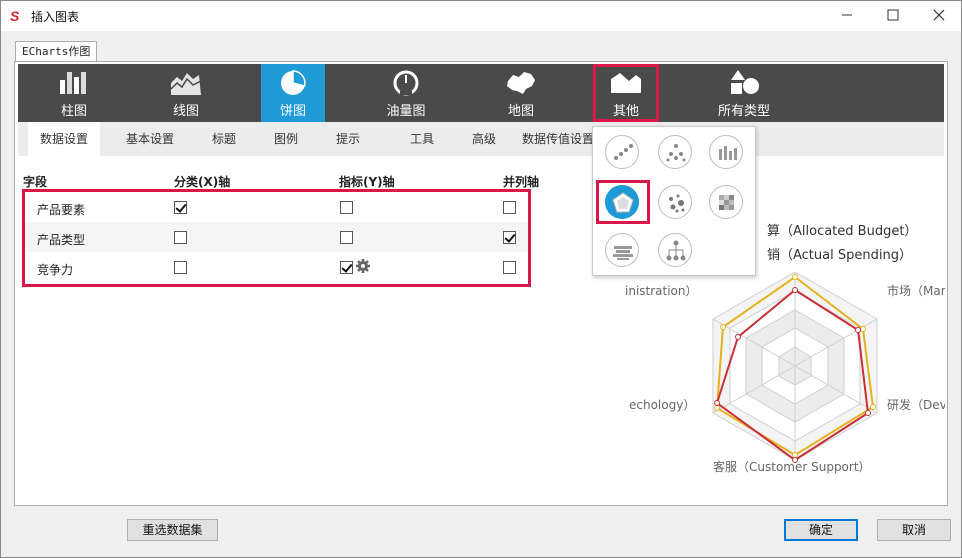 The height and width of the screenshot is (558, 962). What do you see at coordinates (64, 139) in the screenshot?
I see `tab-data-settings: 数据设置` at bounding box center [64, 139].